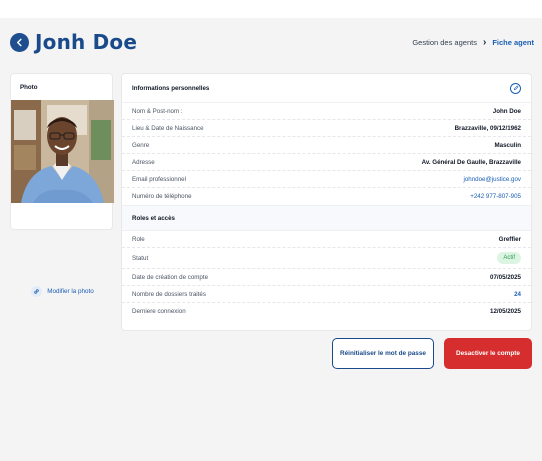 The image size is (542, 461). I want to click on personal-info-header: Informations personnelles, so click(326, 88).